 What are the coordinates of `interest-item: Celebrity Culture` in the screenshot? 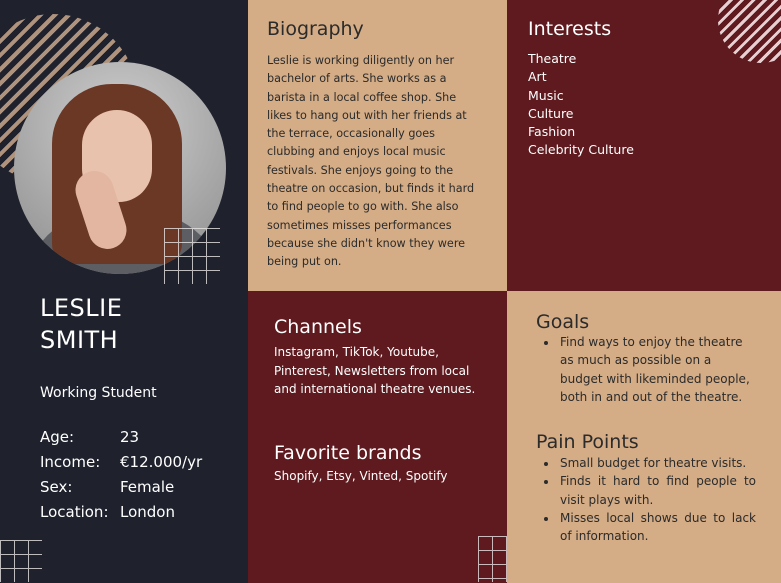 It's located at (581, 150).